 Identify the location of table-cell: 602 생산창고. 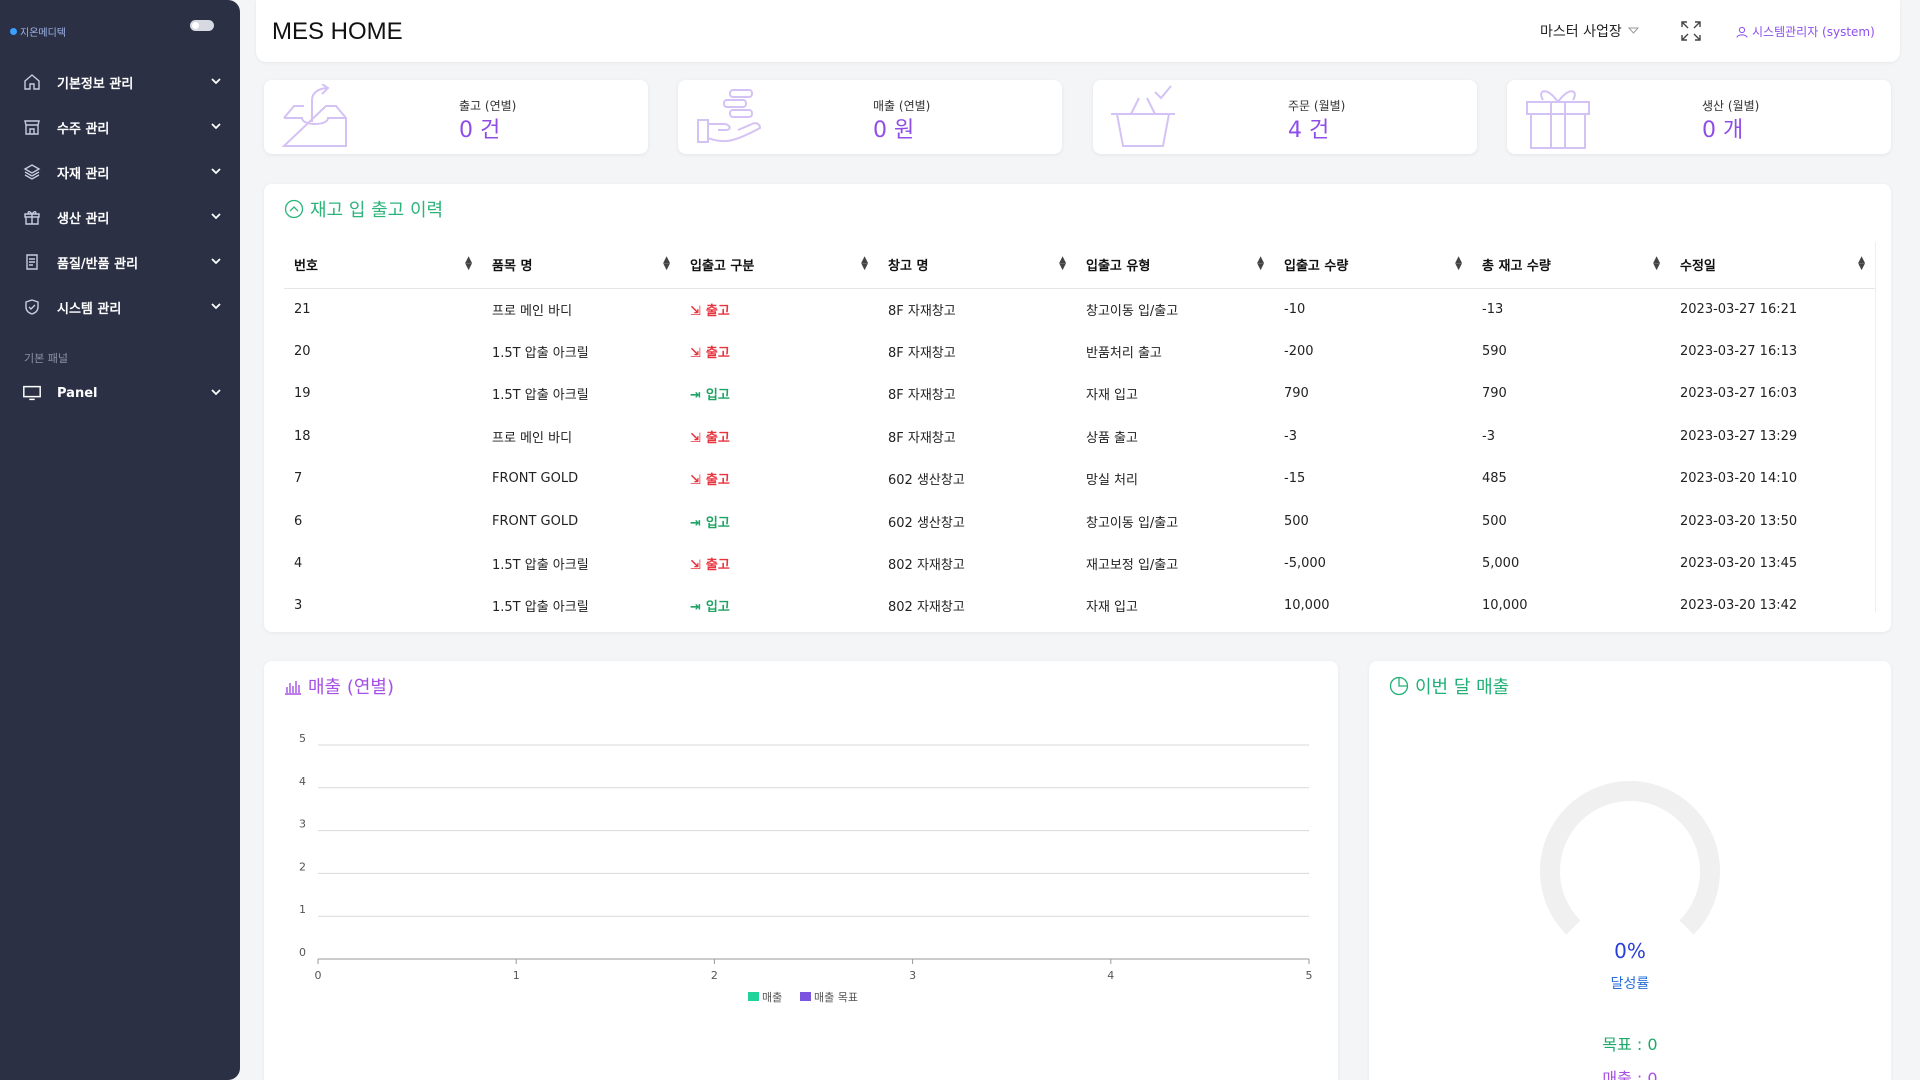
(926, 481).